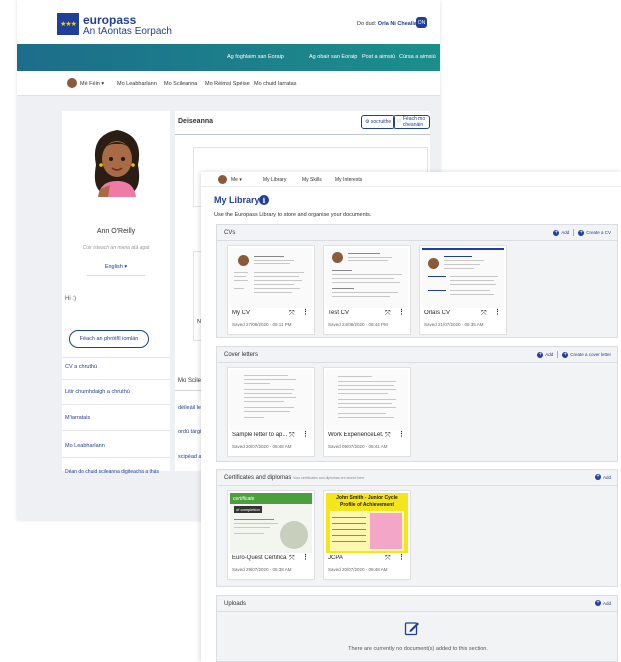  What do you see at coordinates (117, 392) in the screenshot?
I see `link-create-cover-letter: Litir chumhdaigh a chruthú` at bounding box center [117, 392].